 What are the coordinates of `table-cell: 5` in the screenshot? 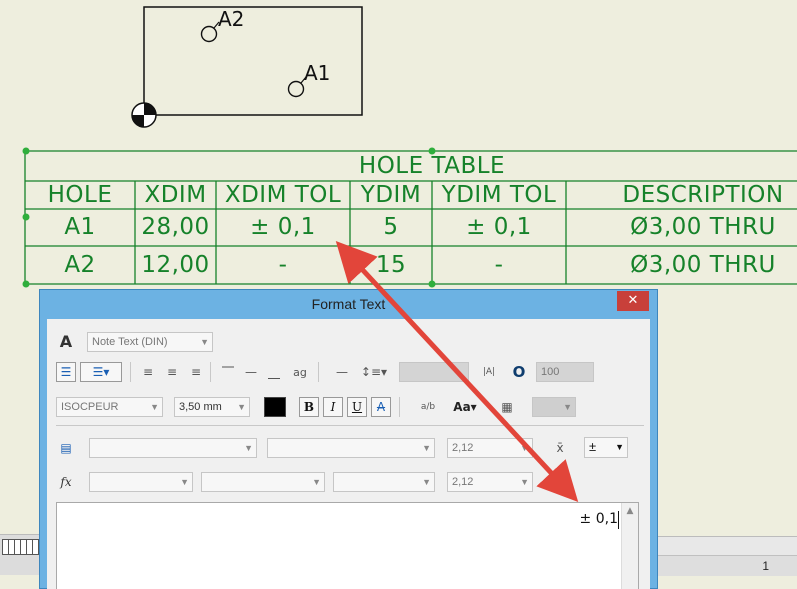 It's located at (391, 227).